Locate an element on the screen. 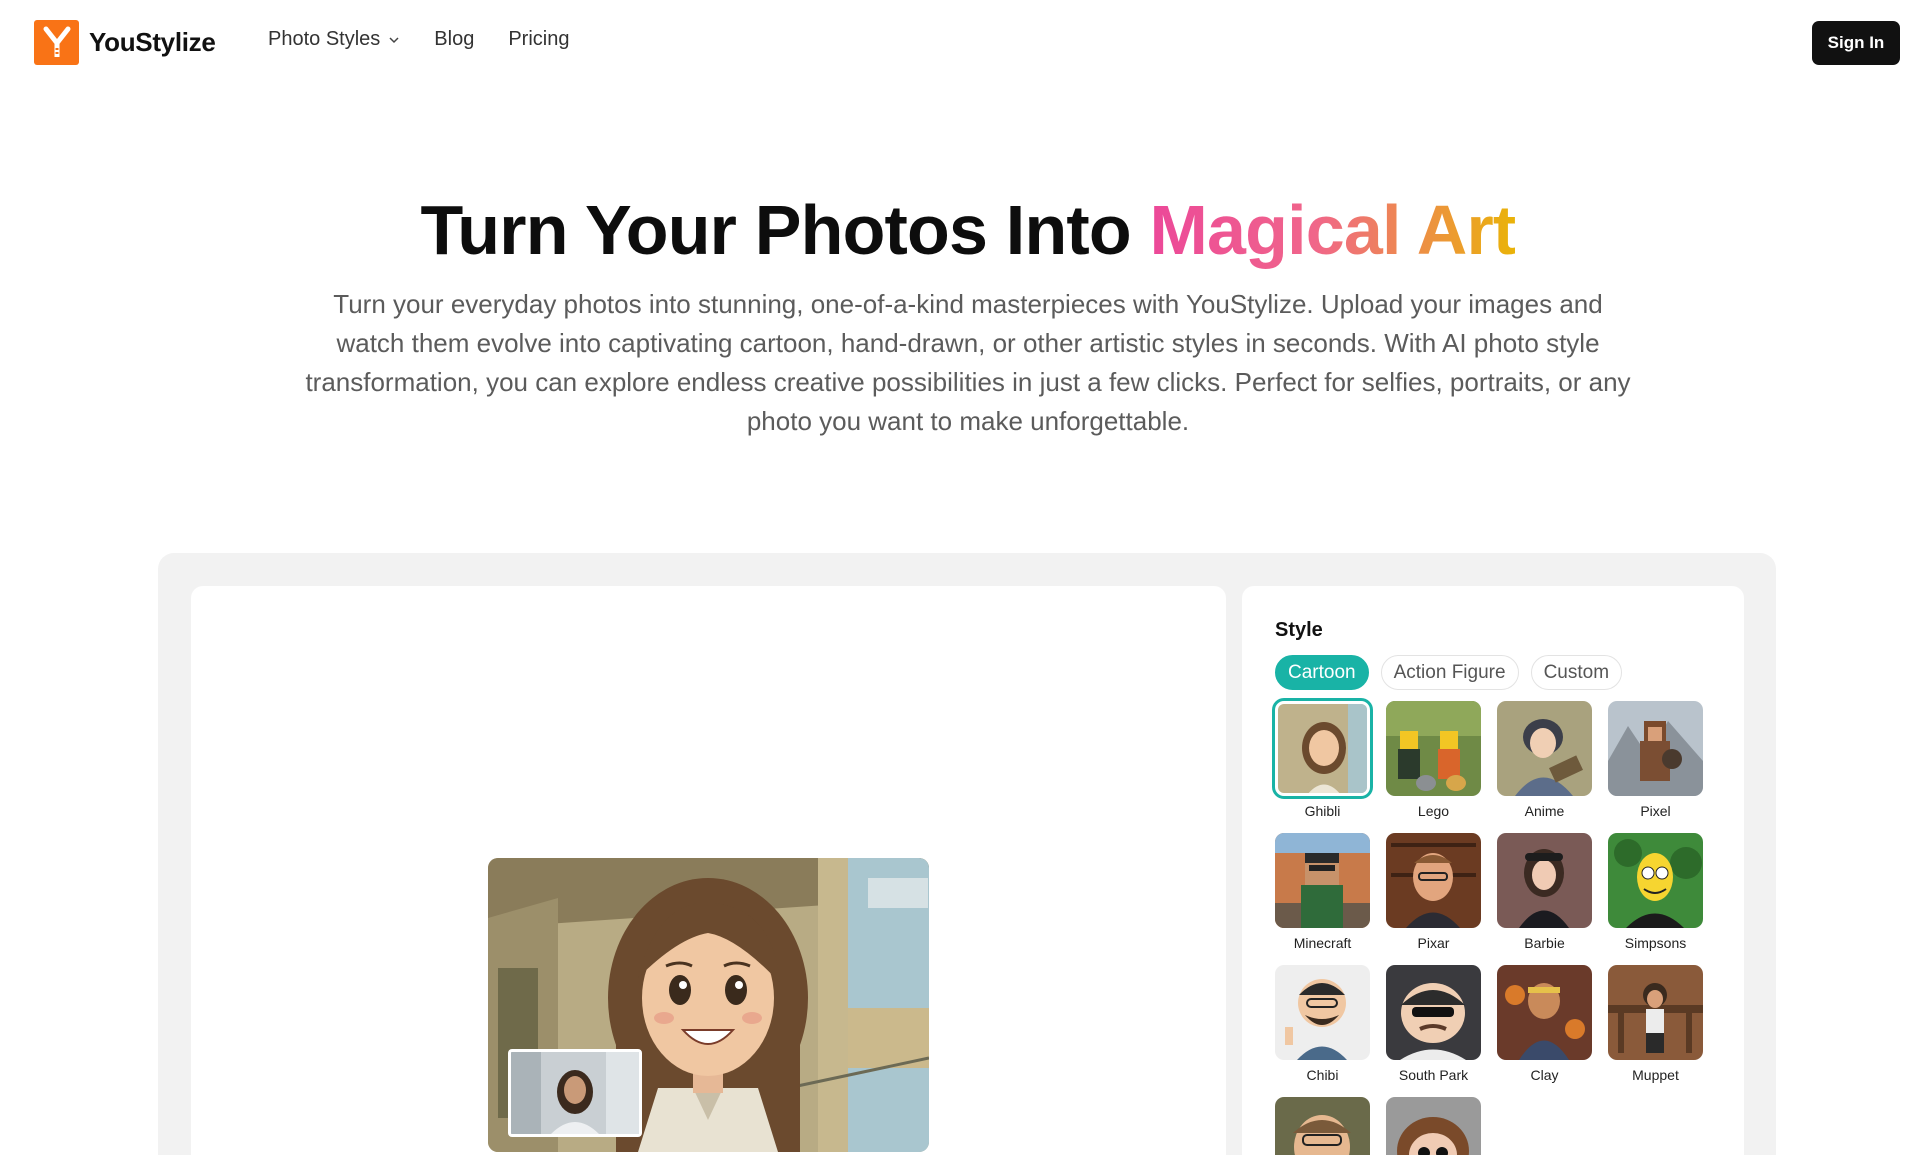  style-tile-anime: Anime is located at coordinates (1544, 760).